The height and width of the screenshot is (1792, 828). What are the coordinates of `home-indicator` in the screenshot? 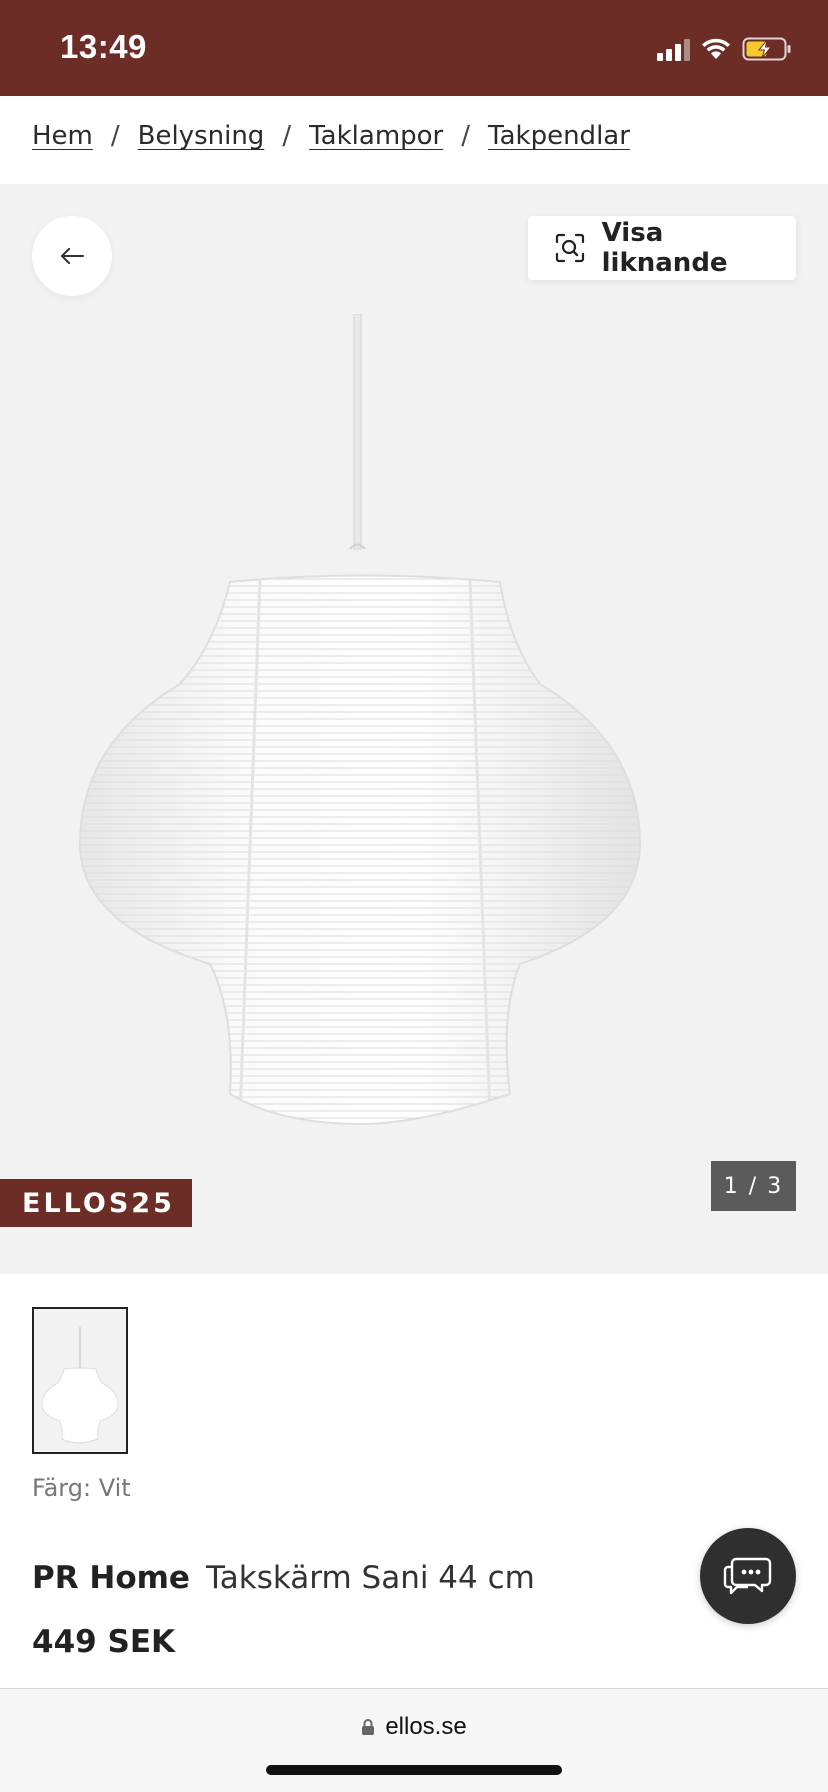 It's located at (414, 1770).